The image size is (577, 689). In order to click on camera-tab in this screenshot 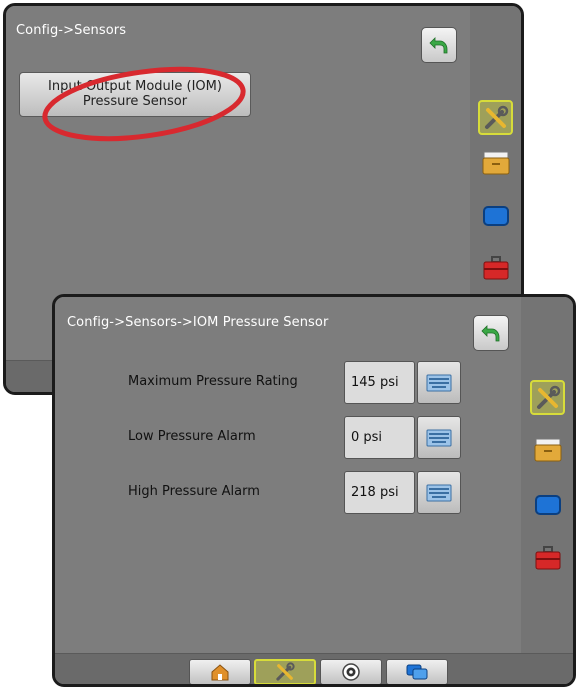, I will do `click(351, 671)`.